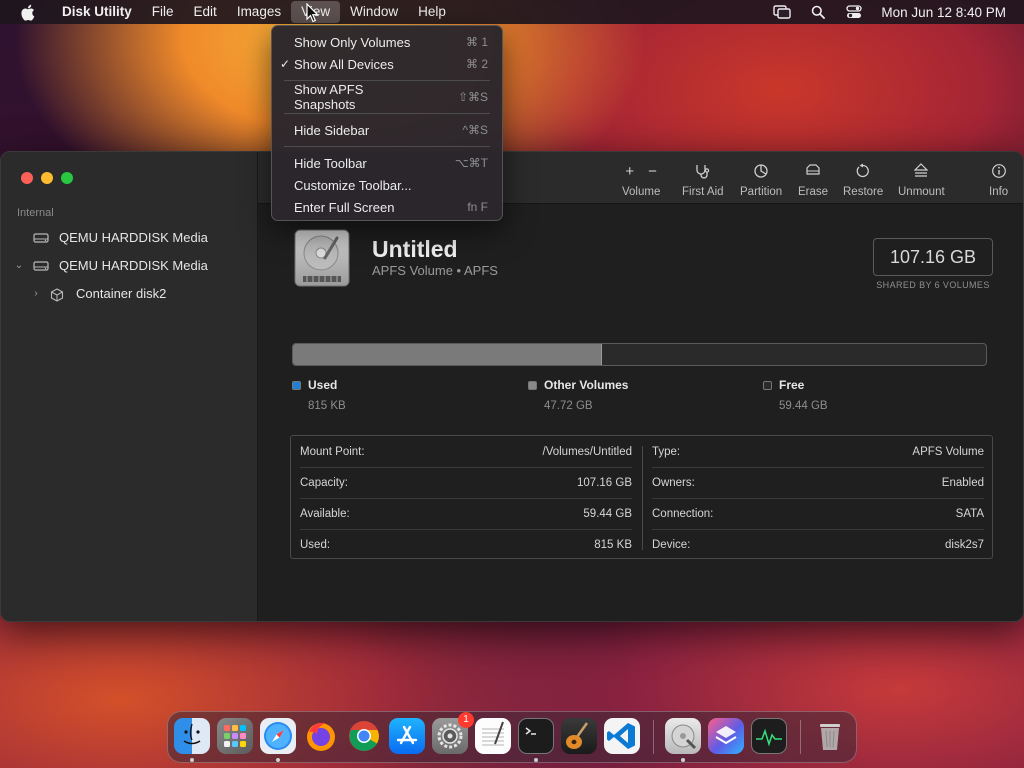 This screenshot has height=768, width=1024. Describe the element at coordinates (36, 293) in the screenshot. I see `chevron-right-icon: ›` at that location.